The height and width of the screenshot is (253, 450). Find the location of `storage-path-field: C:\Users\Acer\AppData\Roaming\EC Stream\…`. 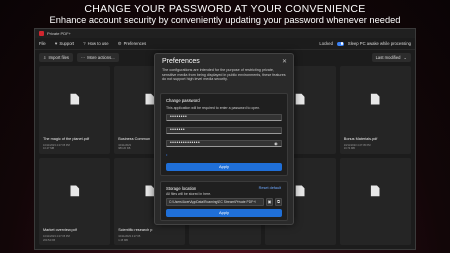

storage-path-field: C:\Users\Acer\AppData\Roaming\EC Stream\… is located at coordinates (215, 202).